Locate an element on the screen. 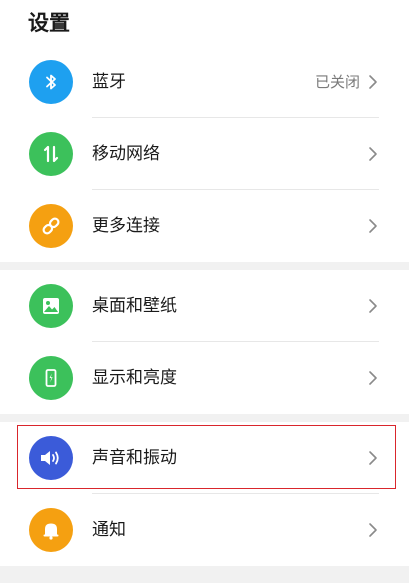 The width and height of the screenshot is (409, 583). settings-item-bluetooth: 蓝牙 已关闭 is located at coordinates (204, 82).